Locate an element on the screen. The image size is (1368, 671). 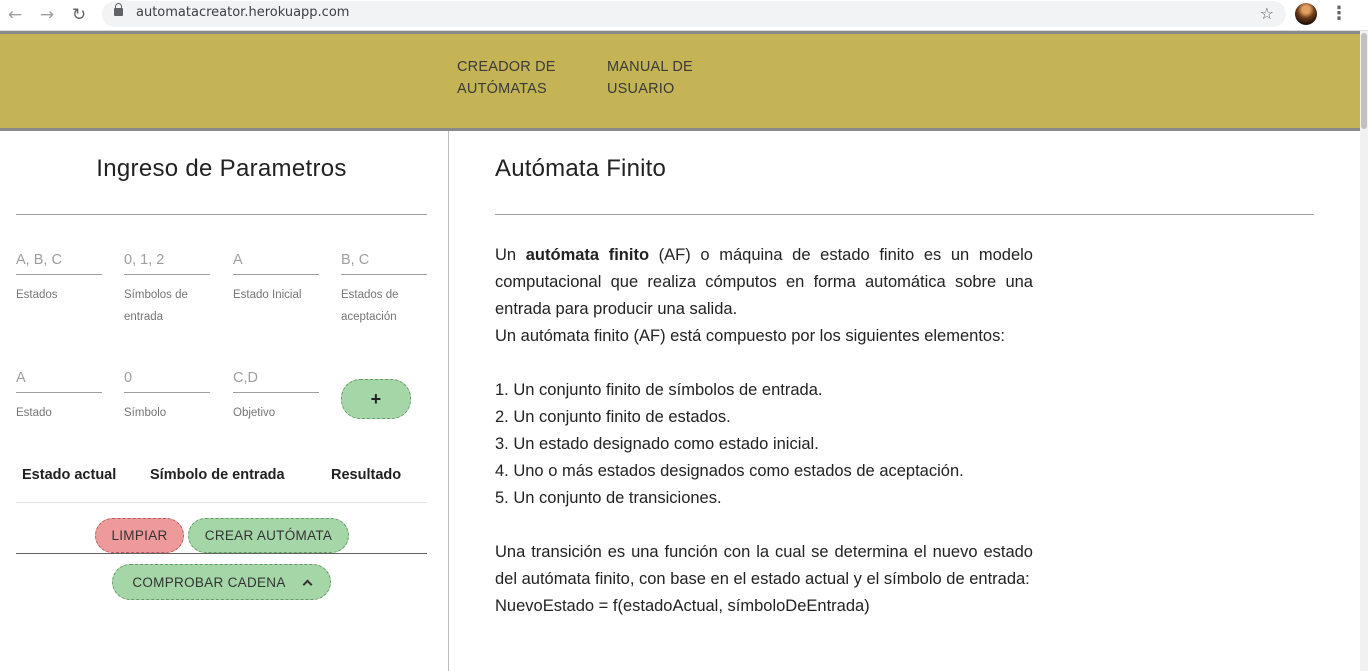
intro-prefix: Un is located at coordinates (510, 255).